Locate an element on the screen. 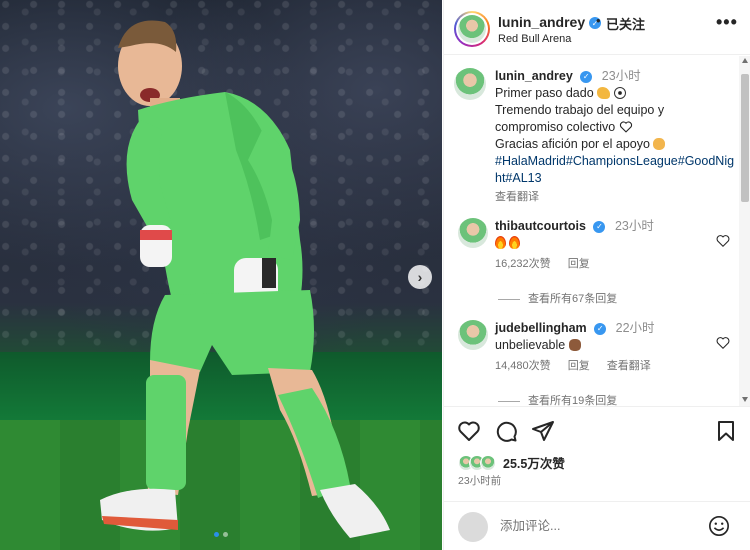 The width and height of the screenshot is (750, 550). white-heart-icon is located at coordinates (625, 127).